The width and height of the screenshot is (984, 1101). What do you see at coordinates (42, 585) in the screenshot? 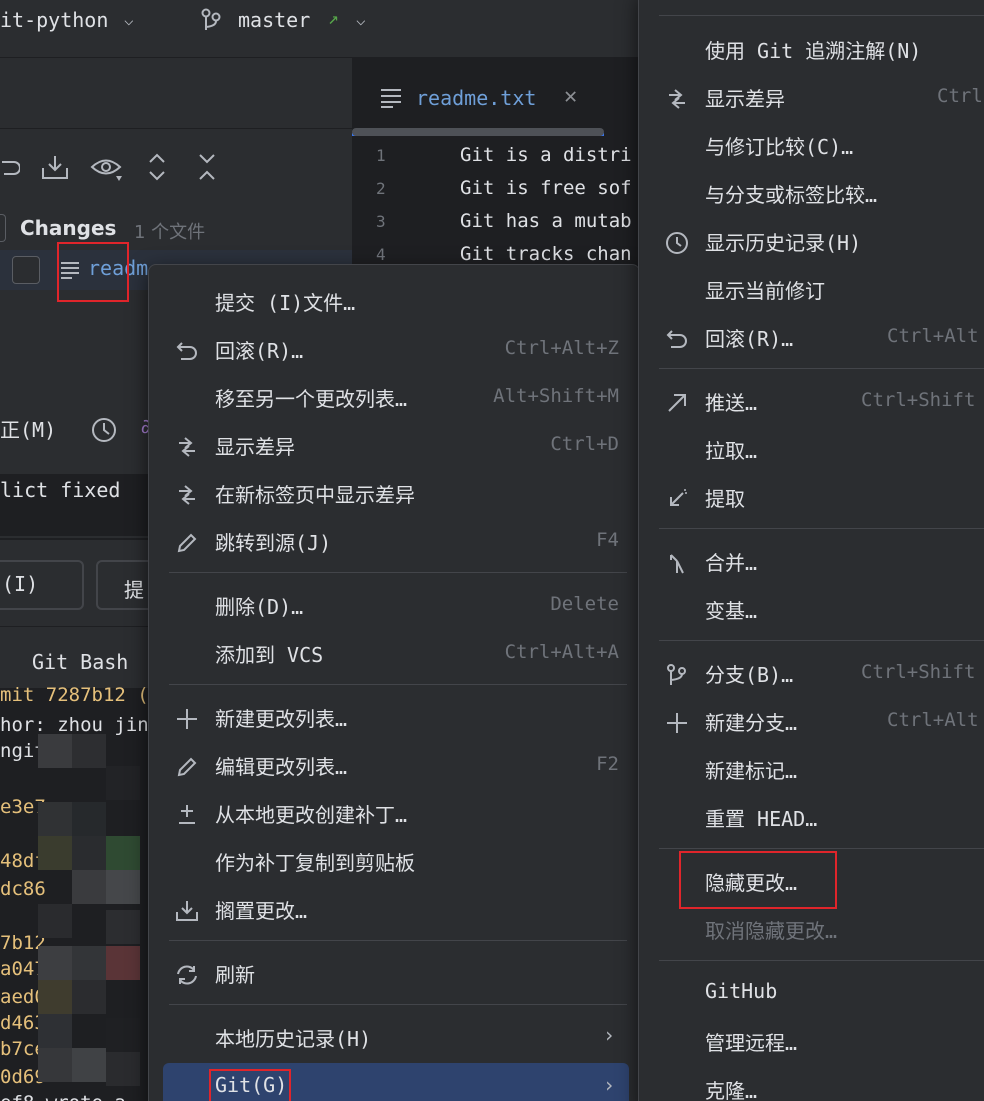
I see `commit-button: (I)` at bounding box center [42, 585].